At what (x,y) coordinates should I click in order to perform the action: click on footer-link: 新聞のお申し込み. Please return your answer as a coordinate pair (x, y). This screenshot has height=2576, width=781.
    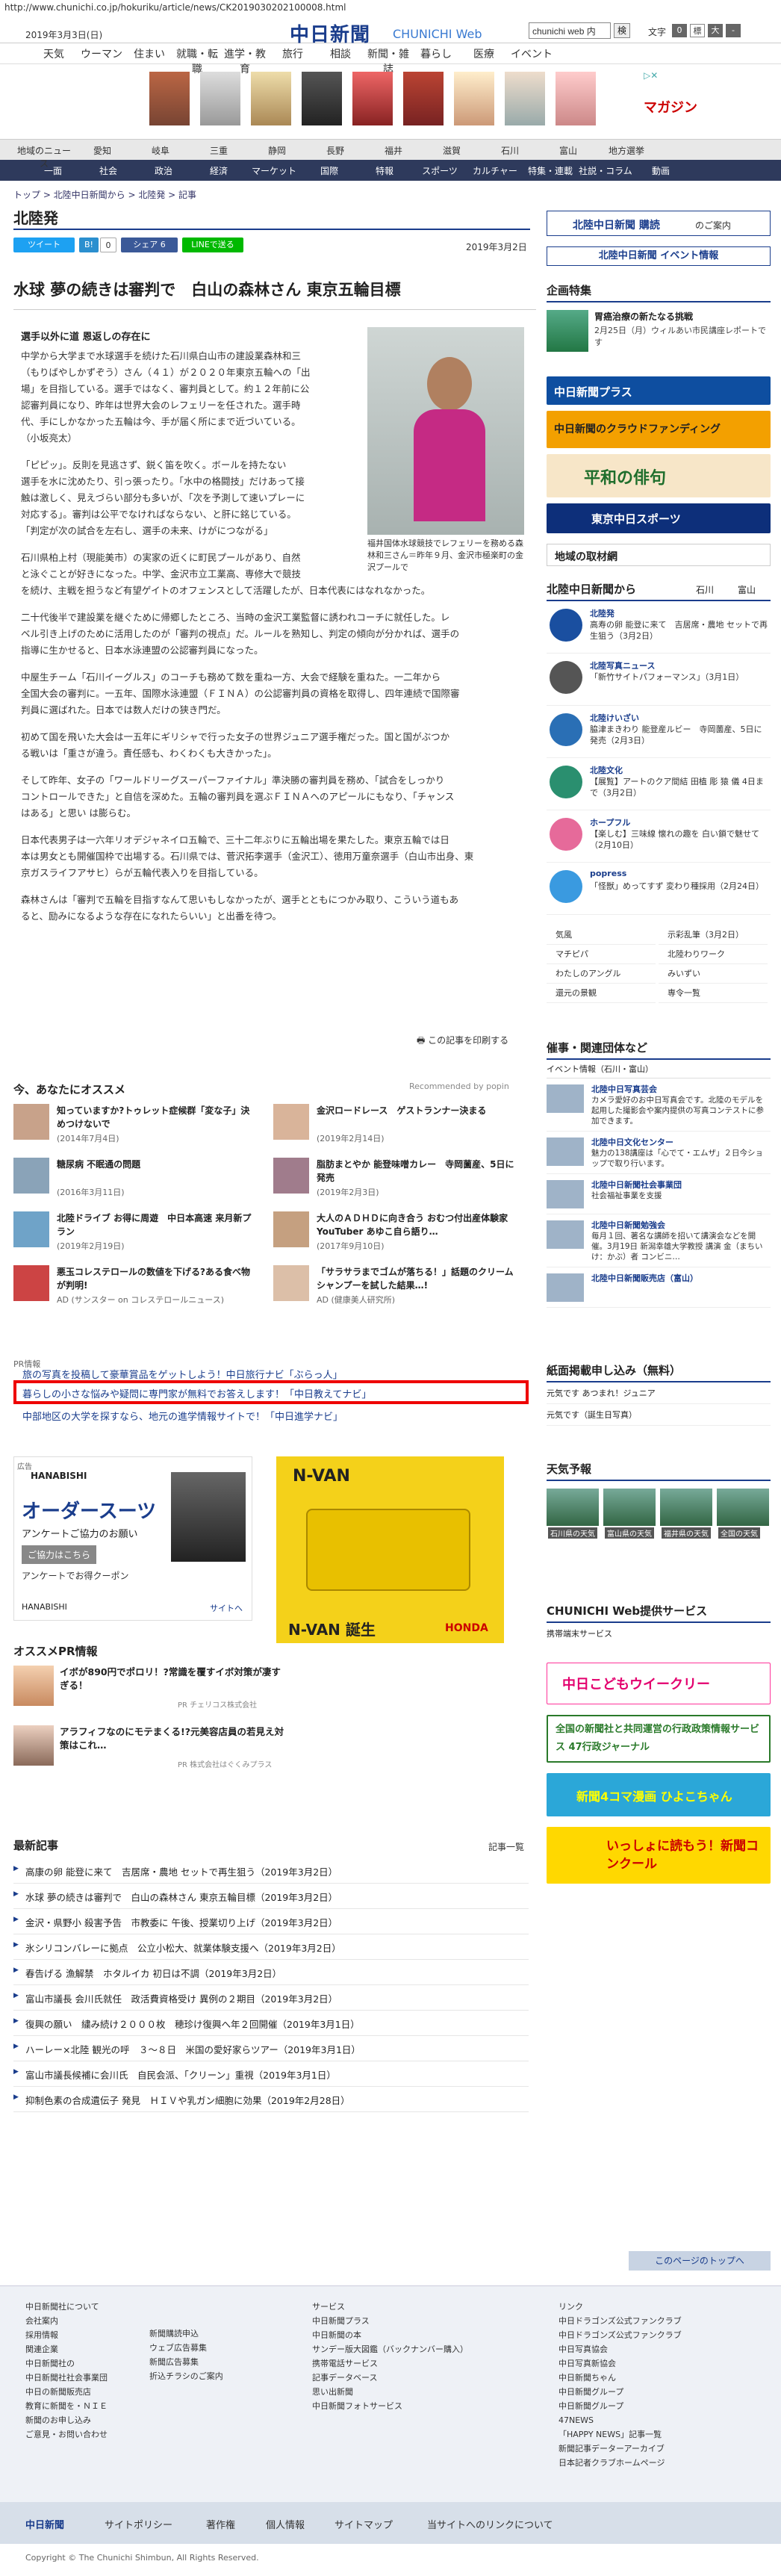
    Looking at the image, I should click on (66, 2420).